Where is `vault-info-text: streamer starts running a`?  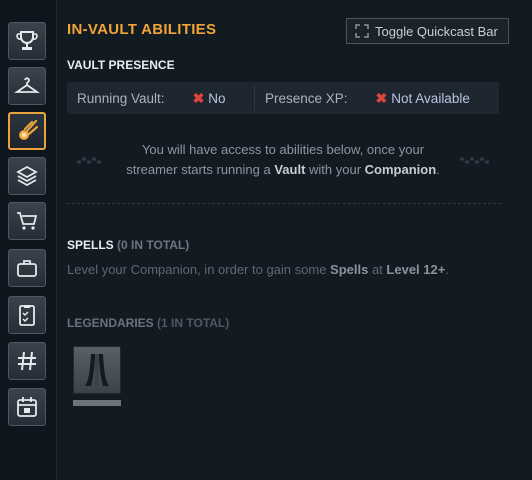 vault-info-text: streamer starts running a is located at coordinates (200, 169).